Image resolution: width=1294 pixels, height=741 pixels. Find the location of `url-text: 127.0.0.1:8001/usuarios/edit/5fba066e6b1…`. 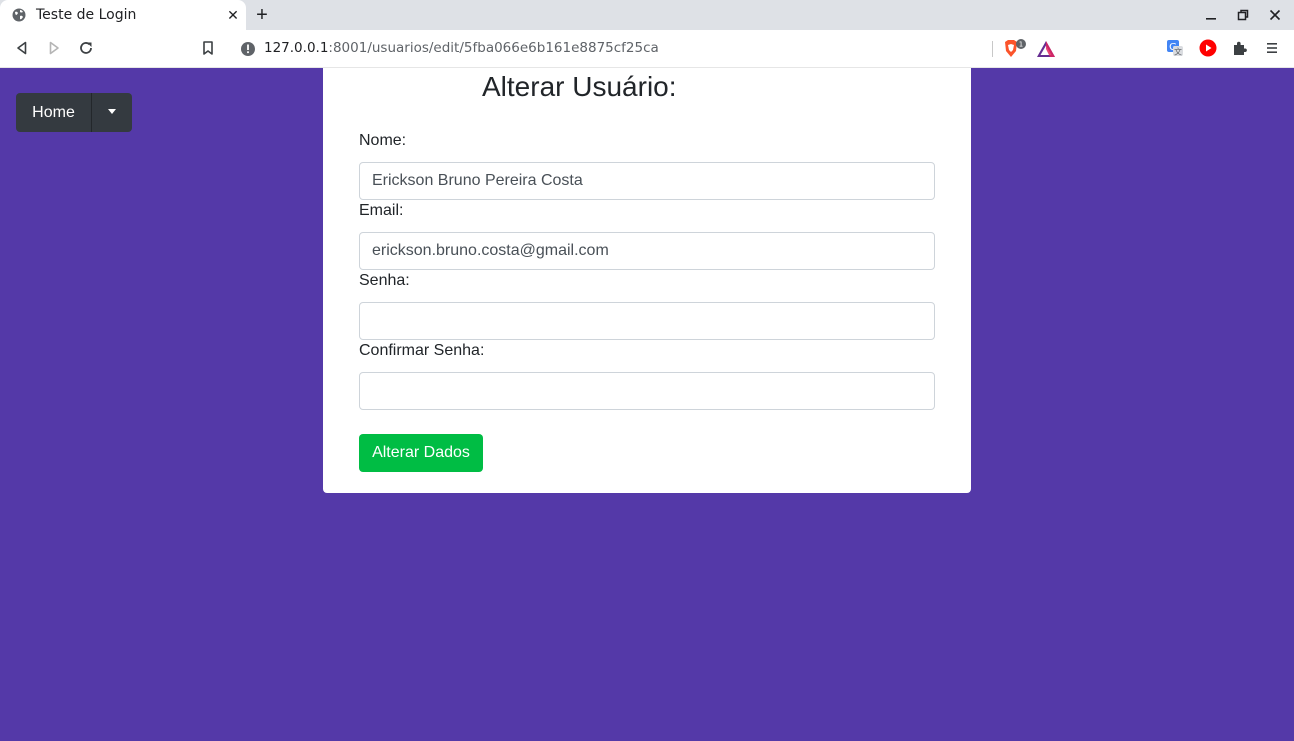

url-text: 127.0.0.1:8001/usuarios/edit/5fba066e6b1… is located at coordinates (461, 48).